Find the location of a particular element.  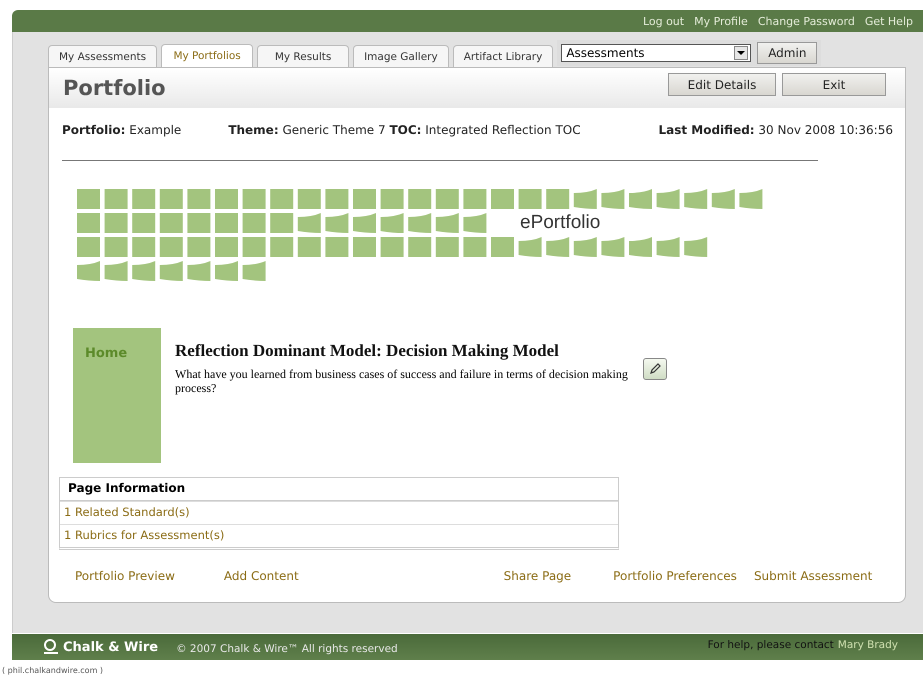

copyright-text: © 2007 Chalk & Wire™ All rights reserved is located at coordinates (287, 649).